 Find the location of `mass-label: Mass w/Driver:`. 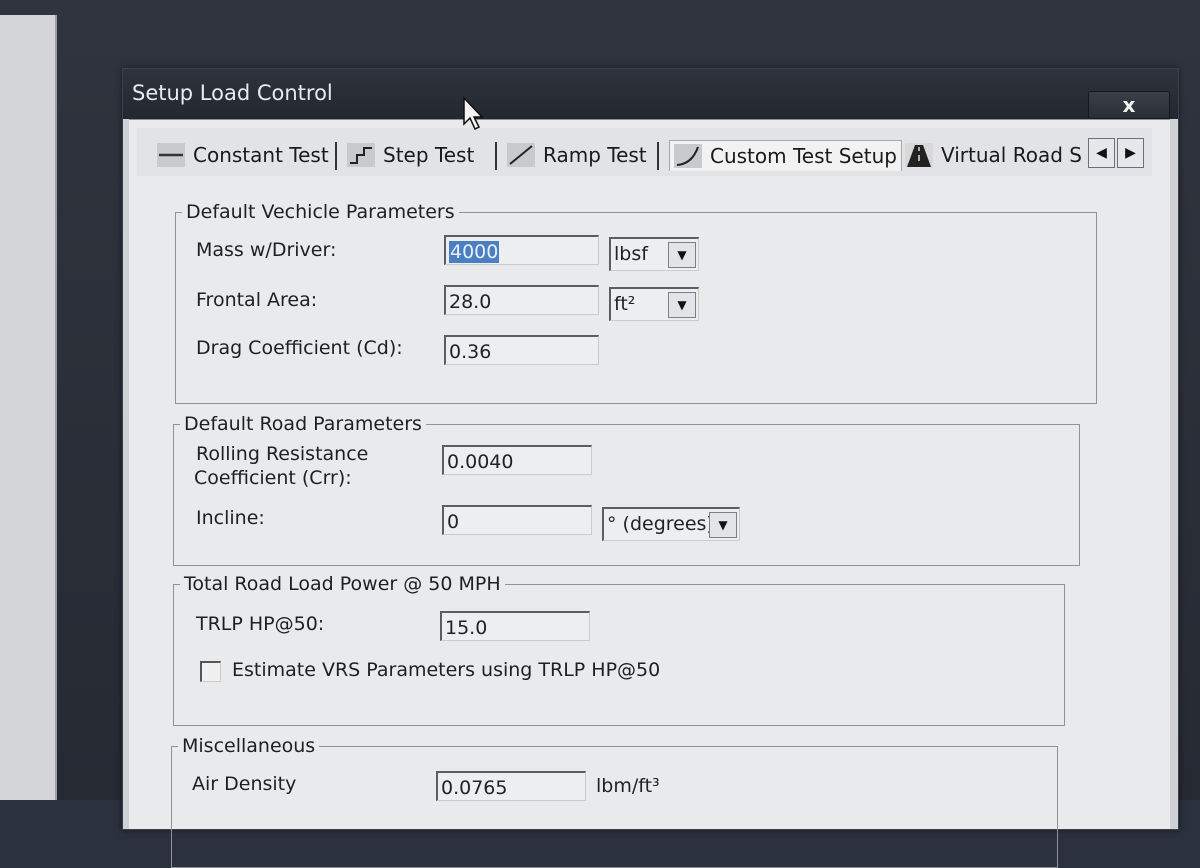

mass-label: Mass w/Driver: is located at coordinates (266, 250).